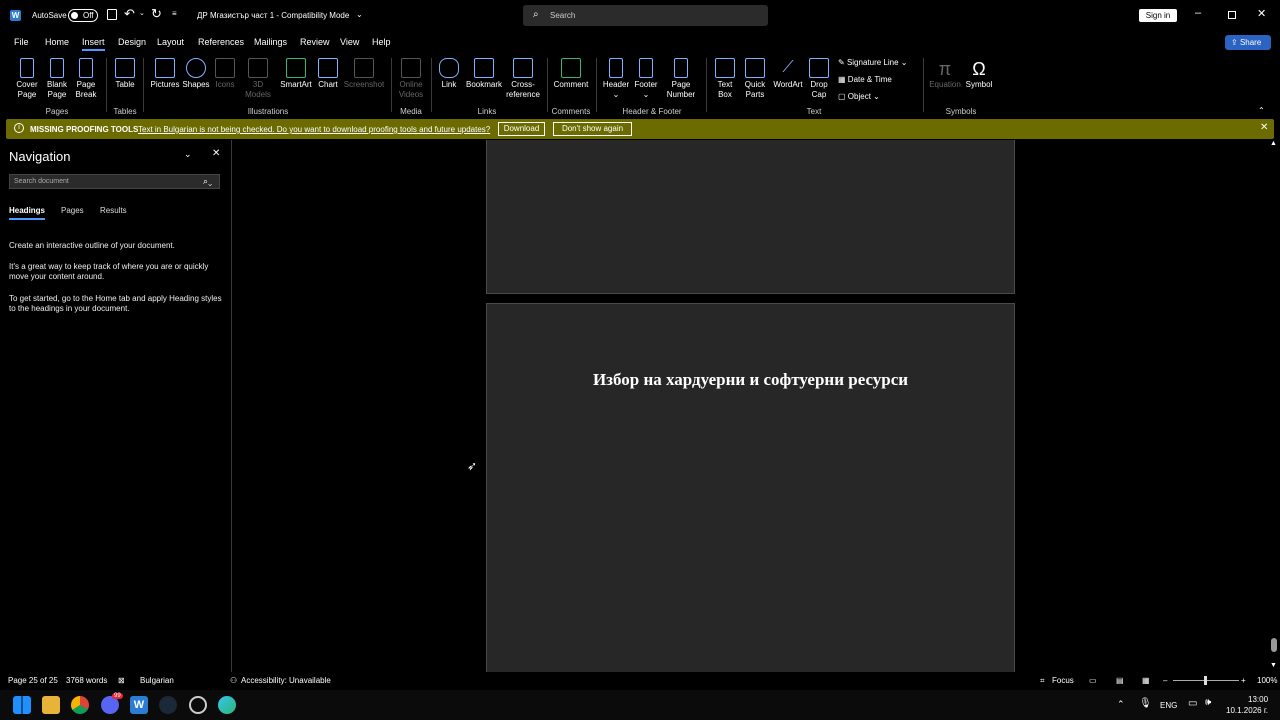 The image size is (1280, 720). What do you see at coordinates (51, 705) in the screenshot?
I see `file-explorer-icon` at bounding box center [51, 705].